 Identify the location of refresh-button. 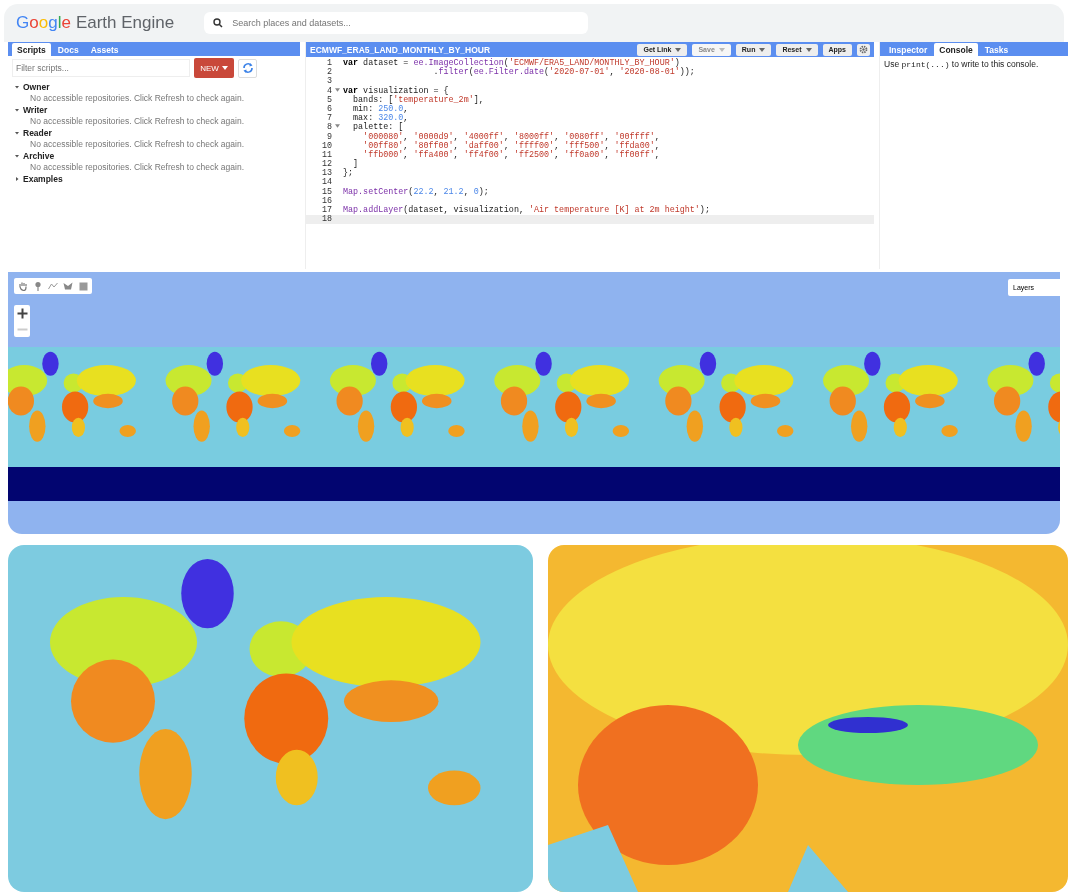
(247, 68).